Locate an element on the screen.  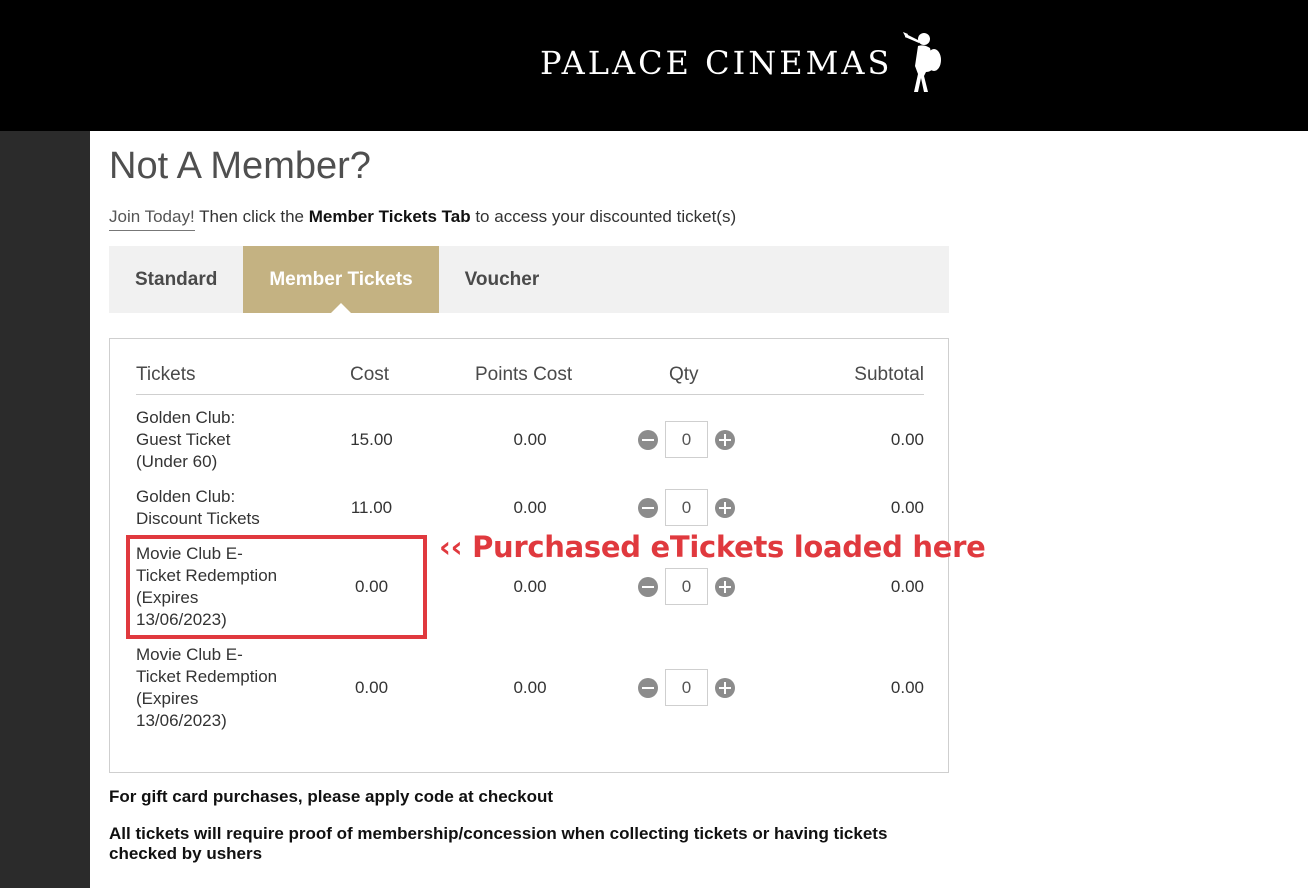
header-divider is located at coordinates (530, 394).